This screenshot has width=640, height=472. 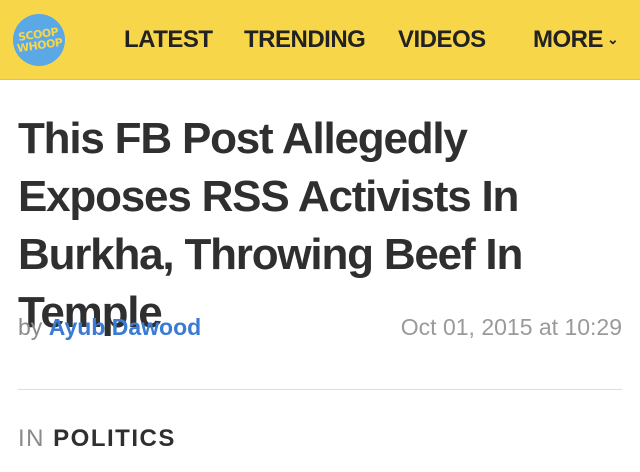 I want to click on nav-trending: TRENDING, so click(x=305, y=40).